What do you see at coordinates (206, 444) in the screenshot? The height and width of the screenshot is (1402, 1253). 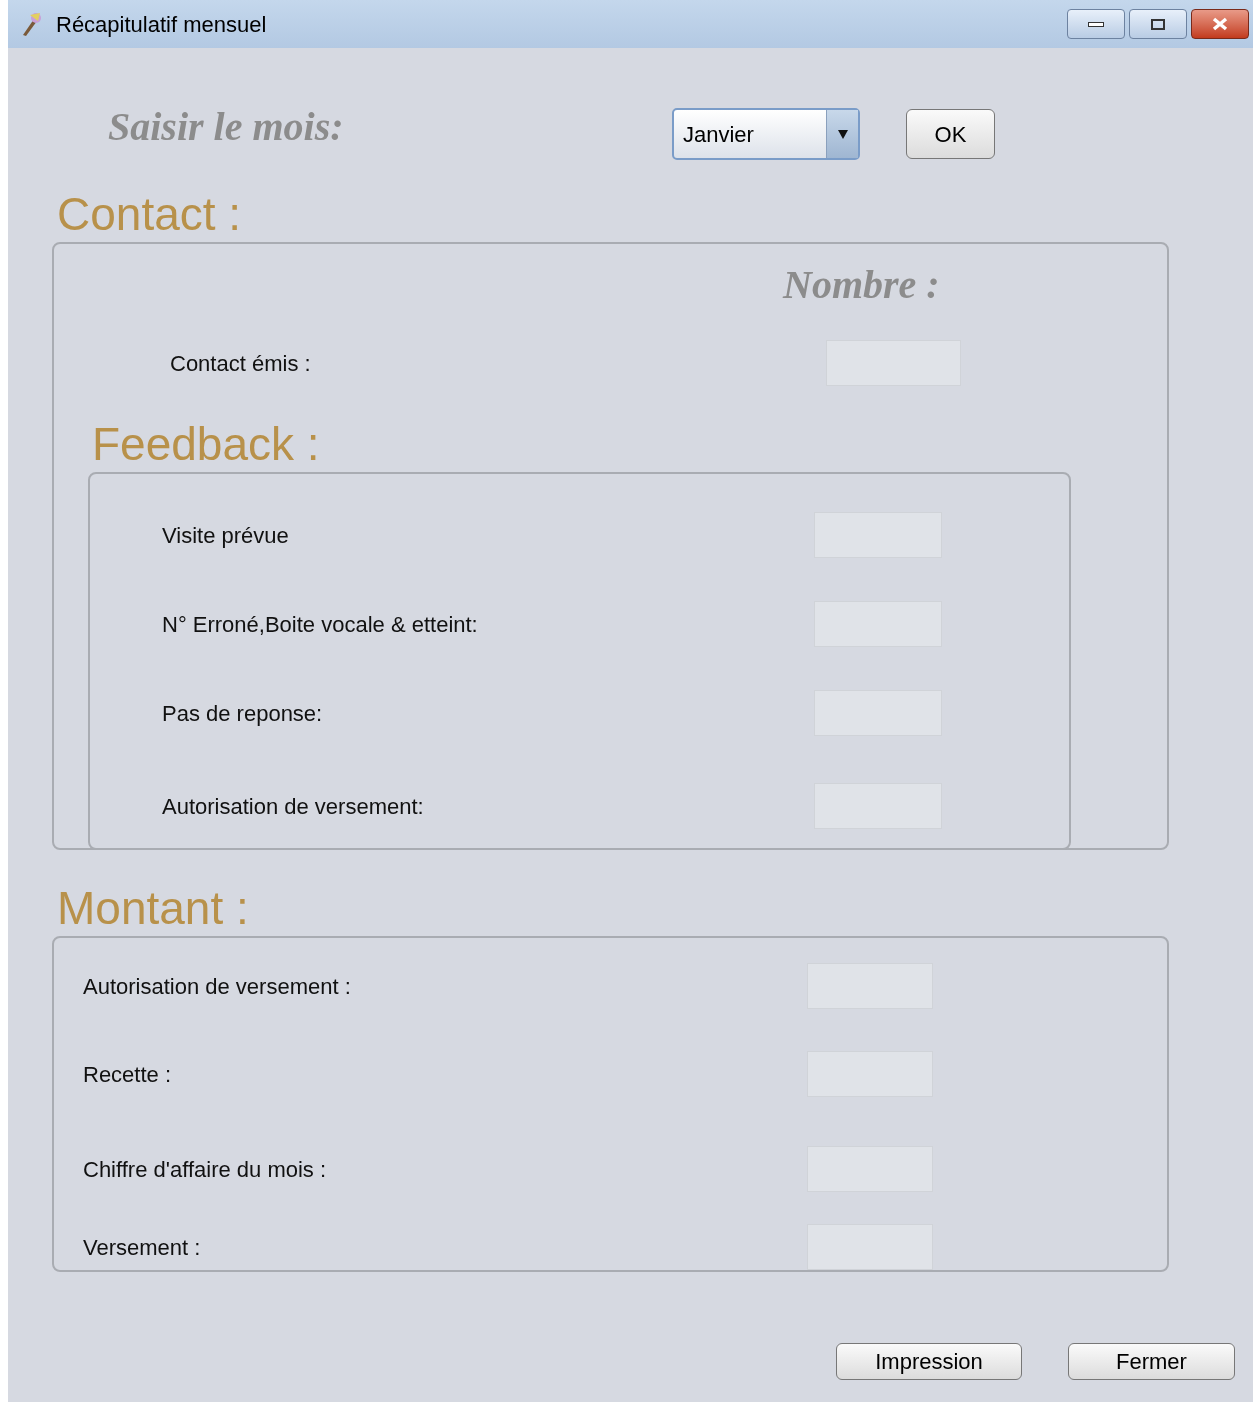 I see `section-title: Feedback :` at bounding box center [206, 444].